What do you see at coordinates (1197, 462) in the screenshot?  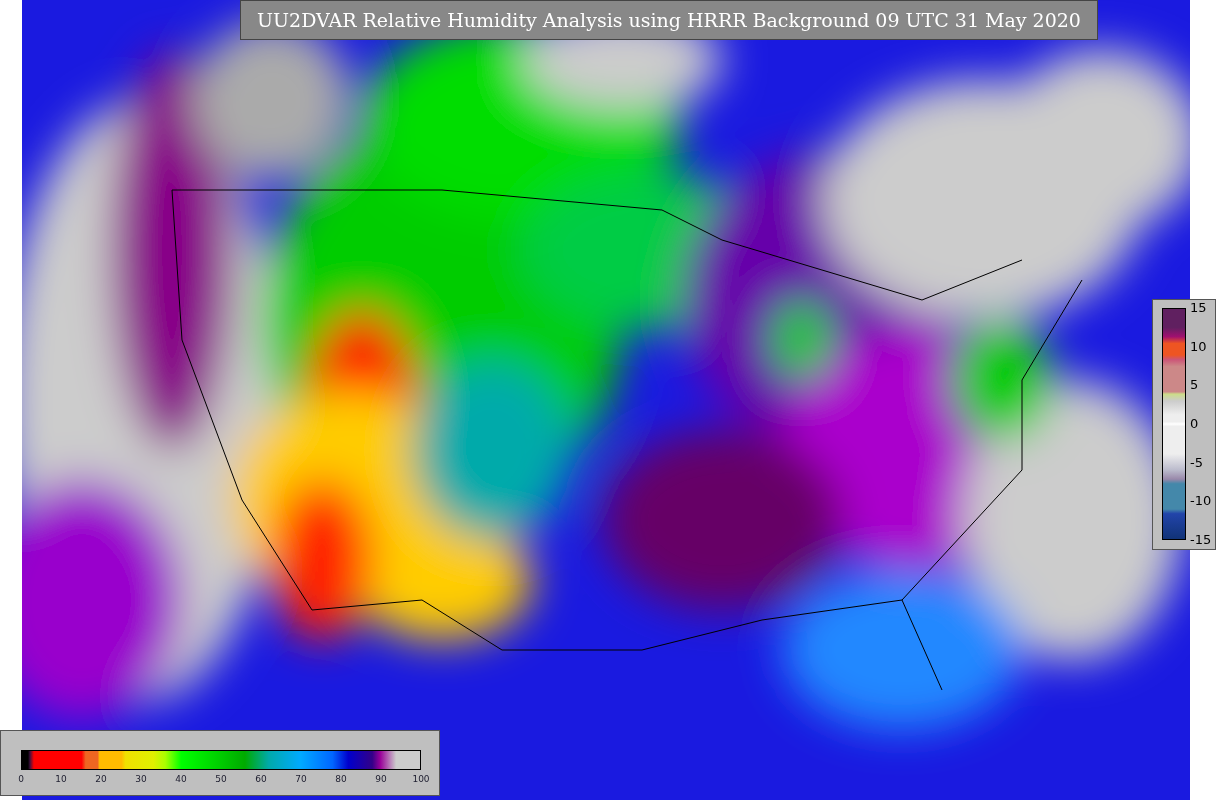 I see `colorbar-tick-label: -5` at bounding box center [1197, 462].